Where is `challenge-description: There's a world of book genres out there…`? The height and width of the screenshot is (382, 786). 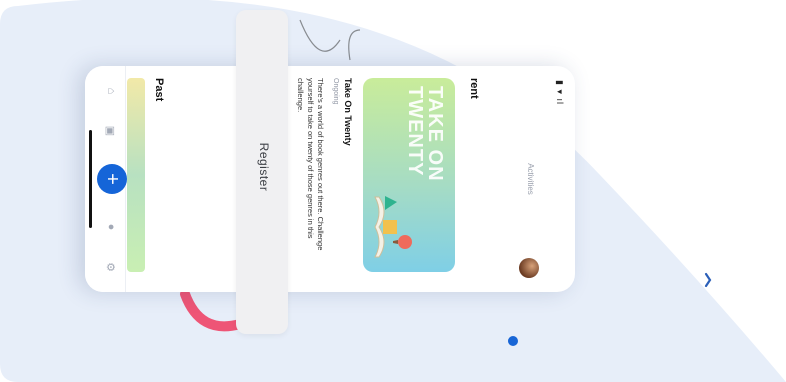 challenge-description: There's a world of book genres out there… is located at coordinates (310, 164).